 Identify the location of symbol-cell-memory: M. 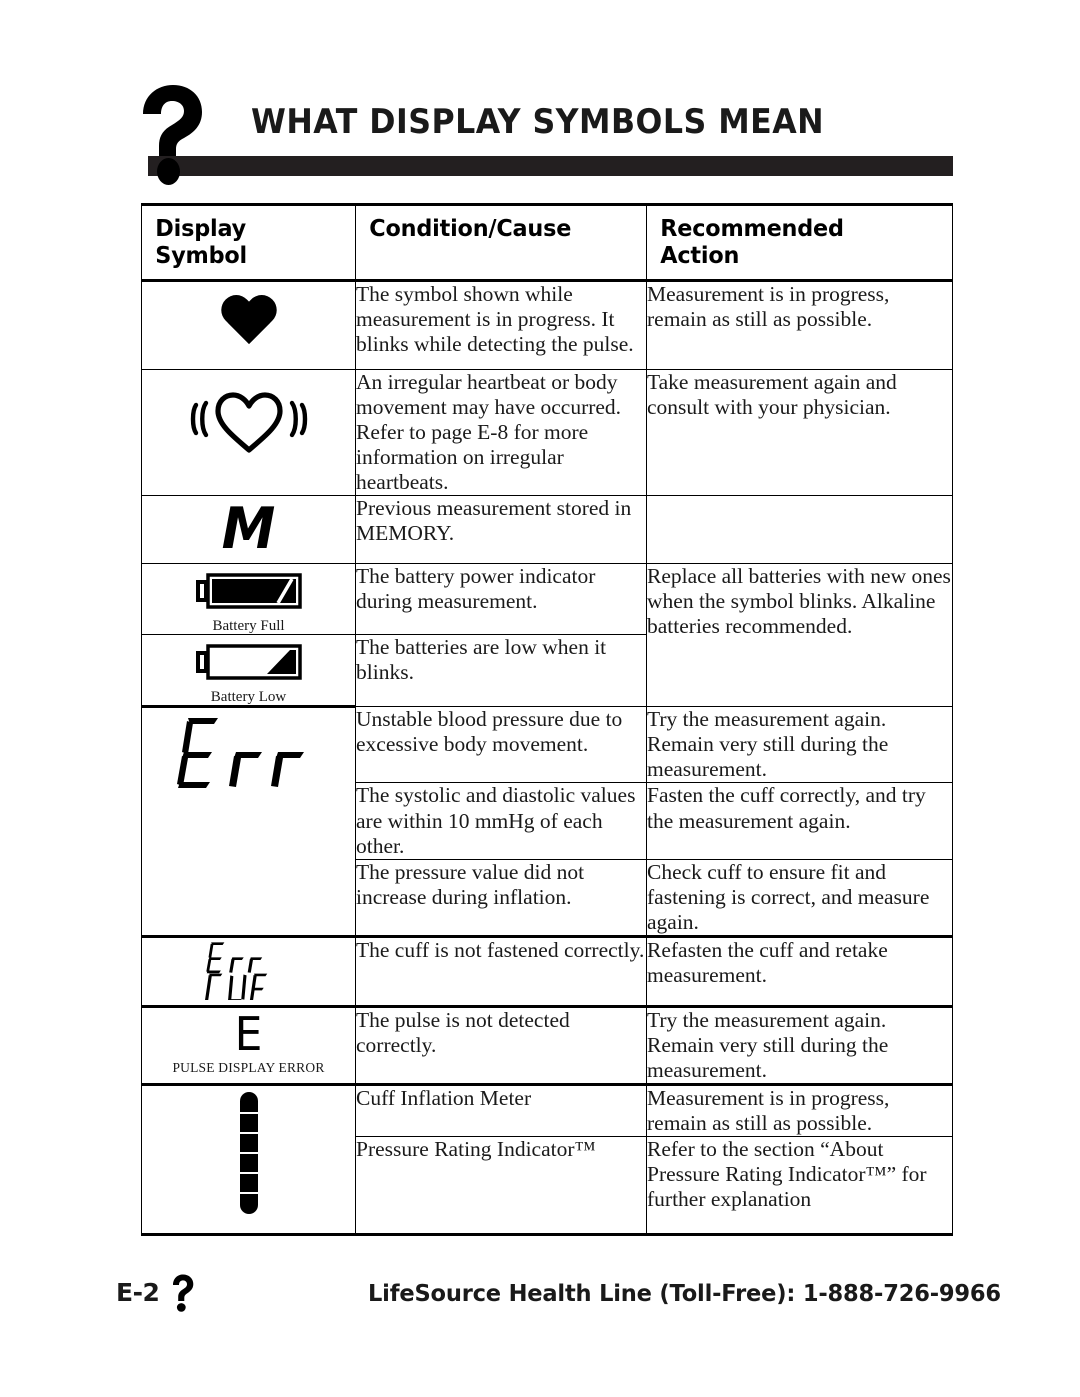
(248, 530).